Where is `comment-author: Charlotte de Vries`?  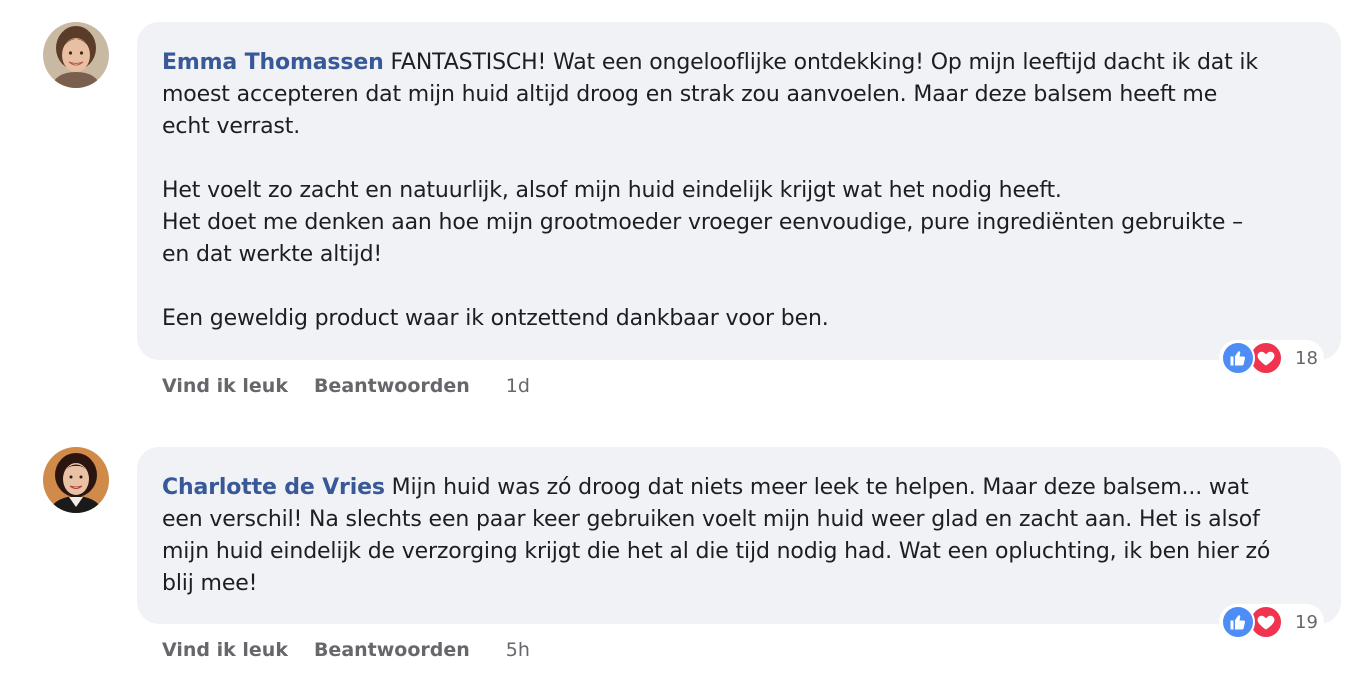 comment-author: Charlotte de Vries is located at coordinates (273, 487).